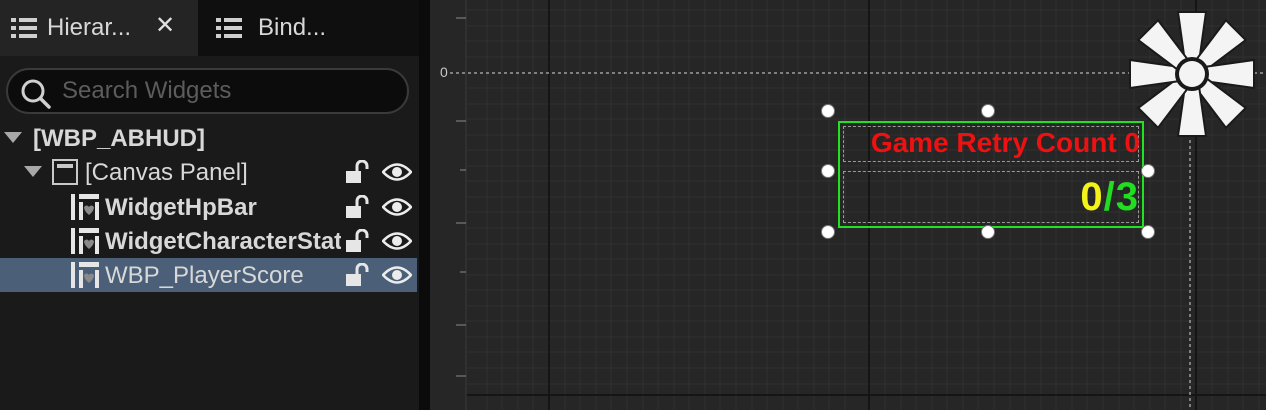 This screenshot has width=1266, height=410. I want to click on score-text: 0/3, so click(1109, 197).